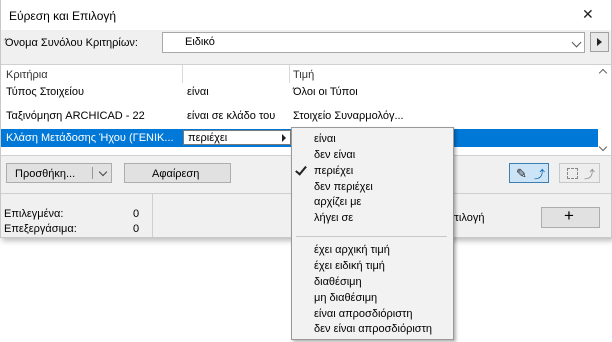  Describe the element at coordinates (349, 266) in the screenshot. I see `menu-item: έχει ειδική τιμή` at that location.